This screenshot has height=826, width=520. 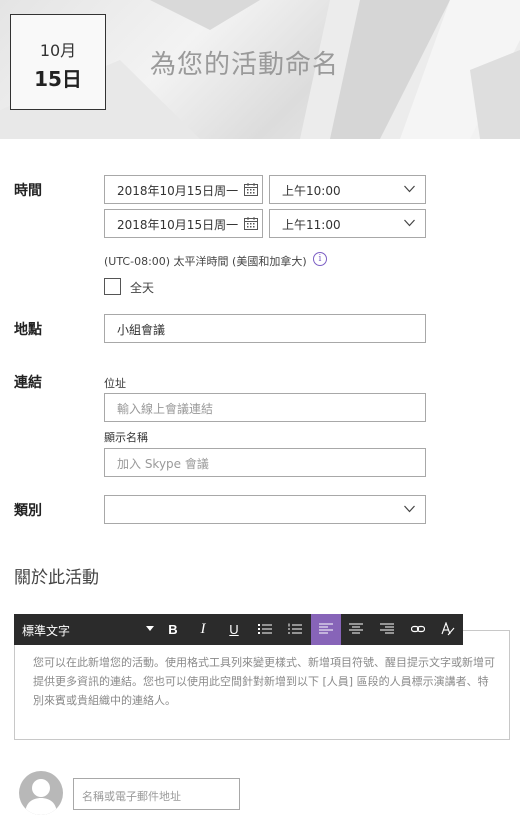 I want to click on clear-formatting-button, so click(x=448, y=629).